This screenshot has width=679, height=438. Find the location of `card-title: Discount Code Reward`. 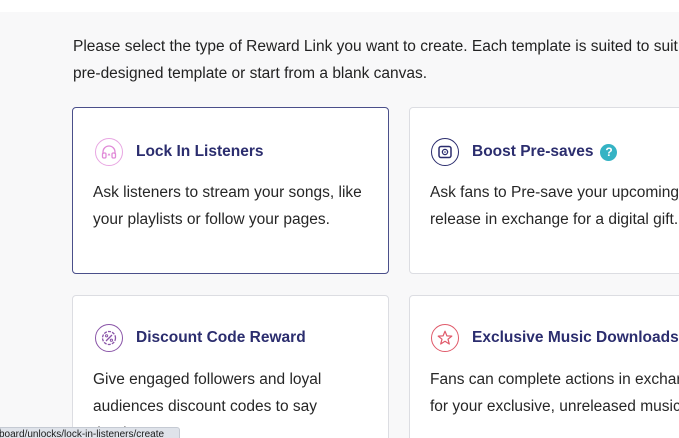

card-title: Discount Code Reward is located at coordinates (221, 337).